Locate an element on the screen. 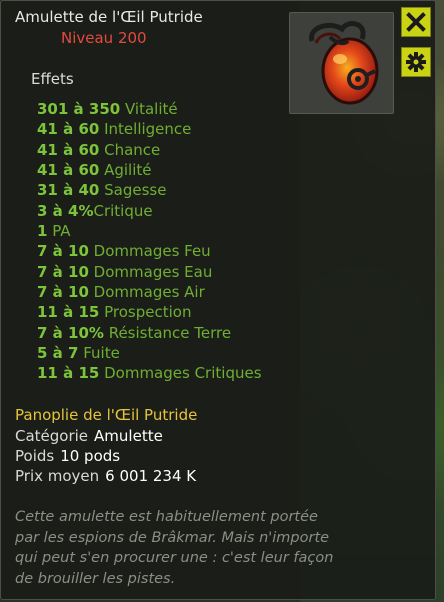 Image resolution: width=444 pixels, height=602 pixels. item-level: Niveau 200 is located at coordinates (104, 38).